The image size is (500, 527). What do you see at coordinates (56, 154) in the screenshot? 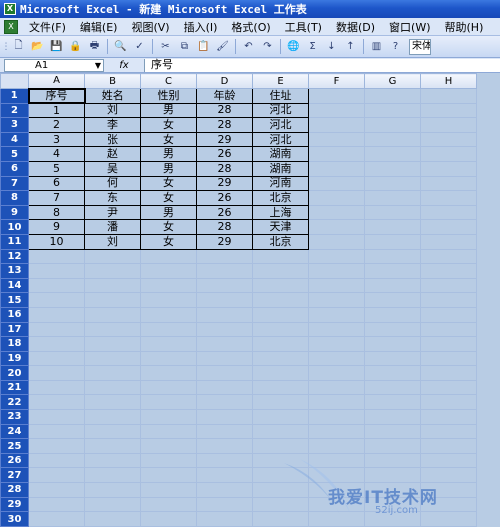
I see `cell: 4` at bounding box center [56, 154].